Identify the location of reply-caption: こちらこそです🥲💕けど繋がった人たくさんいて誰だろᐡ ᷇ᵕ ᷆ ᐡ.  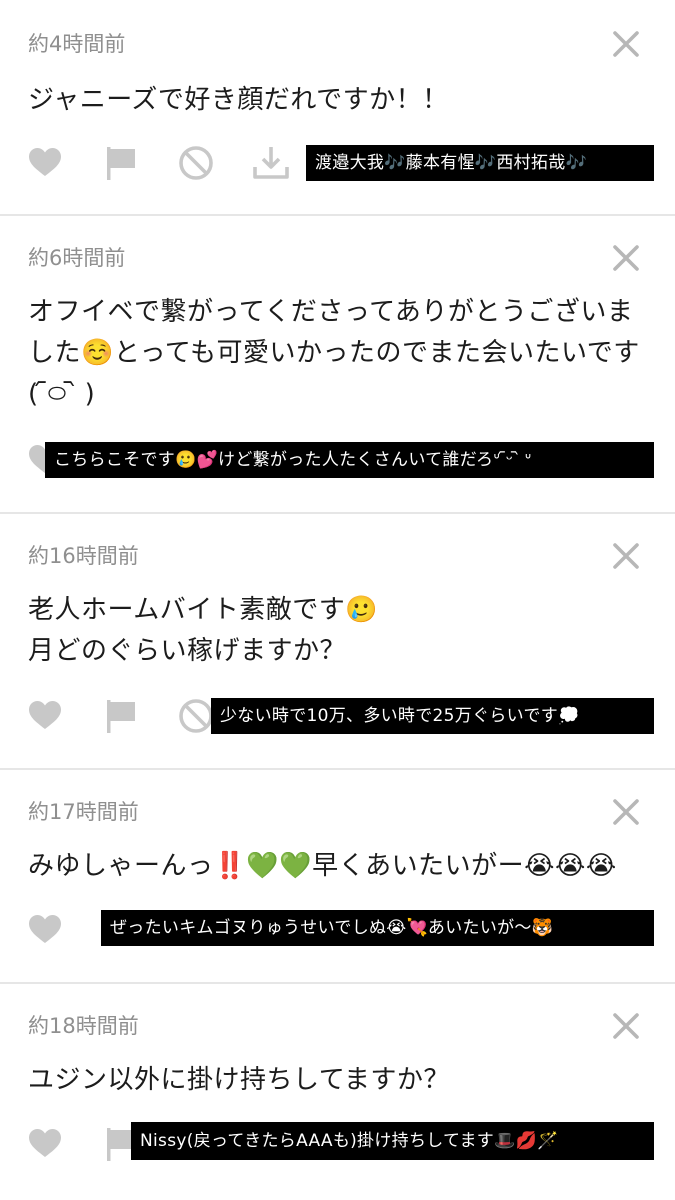
(349, 460).